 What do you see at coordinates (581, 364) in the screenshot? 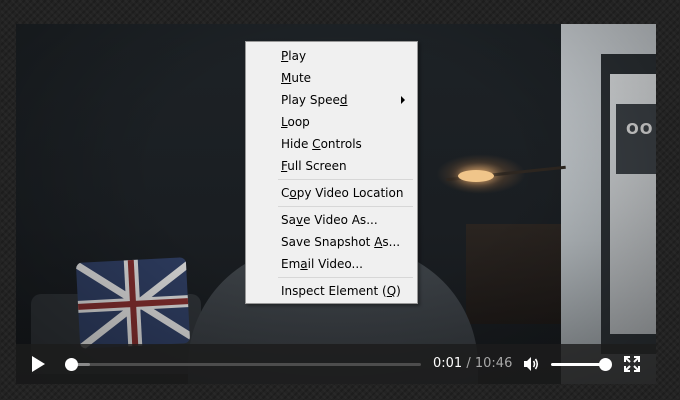
I see `volume-slider` at bounding box center [581, 364].